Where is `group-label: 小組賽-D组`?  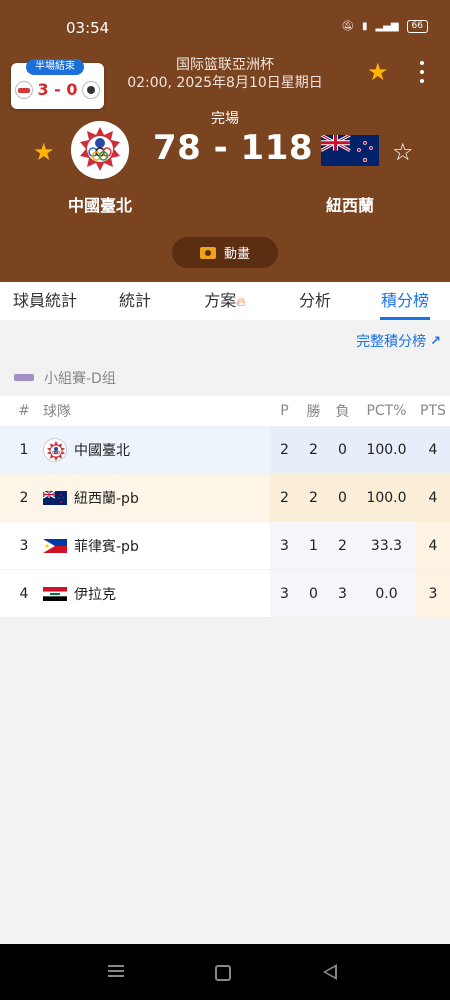
group-label: 小組賽-D组 is located at coordinates (80, 379).